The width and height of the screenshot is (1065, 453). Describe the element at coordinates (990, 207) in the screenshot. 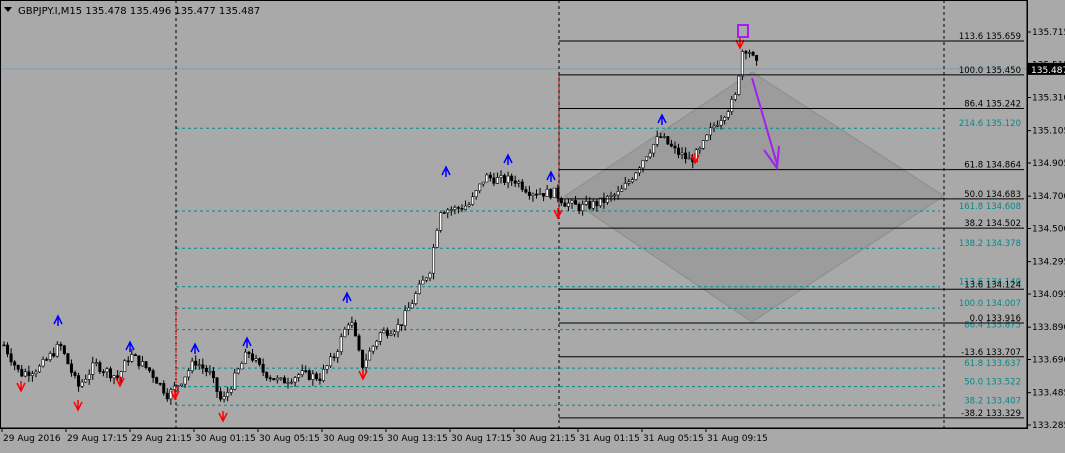

I see `fib-teal-label: 161.8 134.608` at that location.